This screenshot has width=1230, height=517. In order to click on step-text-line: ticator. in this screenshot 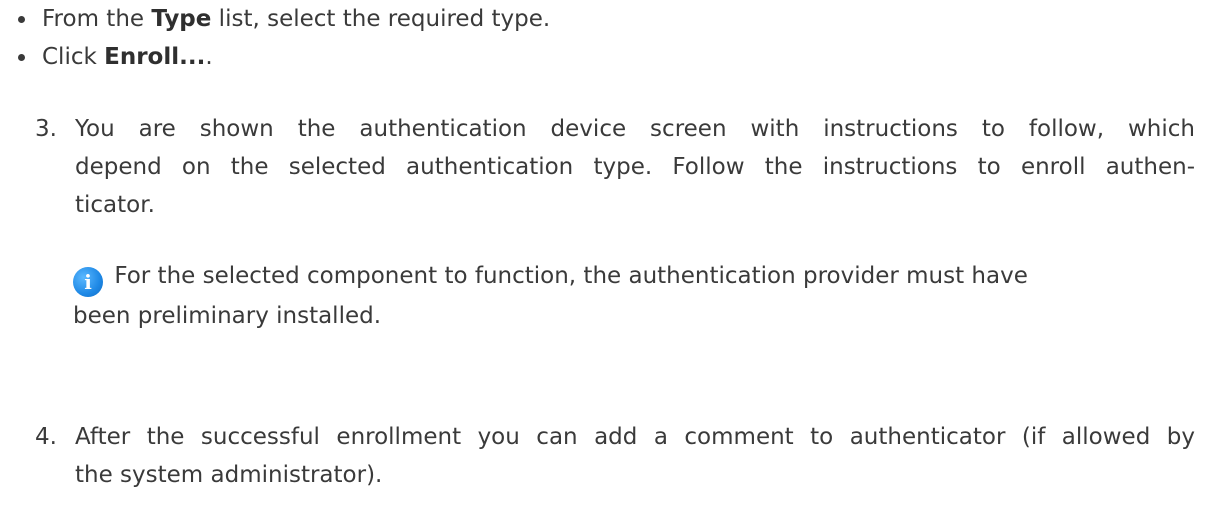, I will do `click(115, 205)`.